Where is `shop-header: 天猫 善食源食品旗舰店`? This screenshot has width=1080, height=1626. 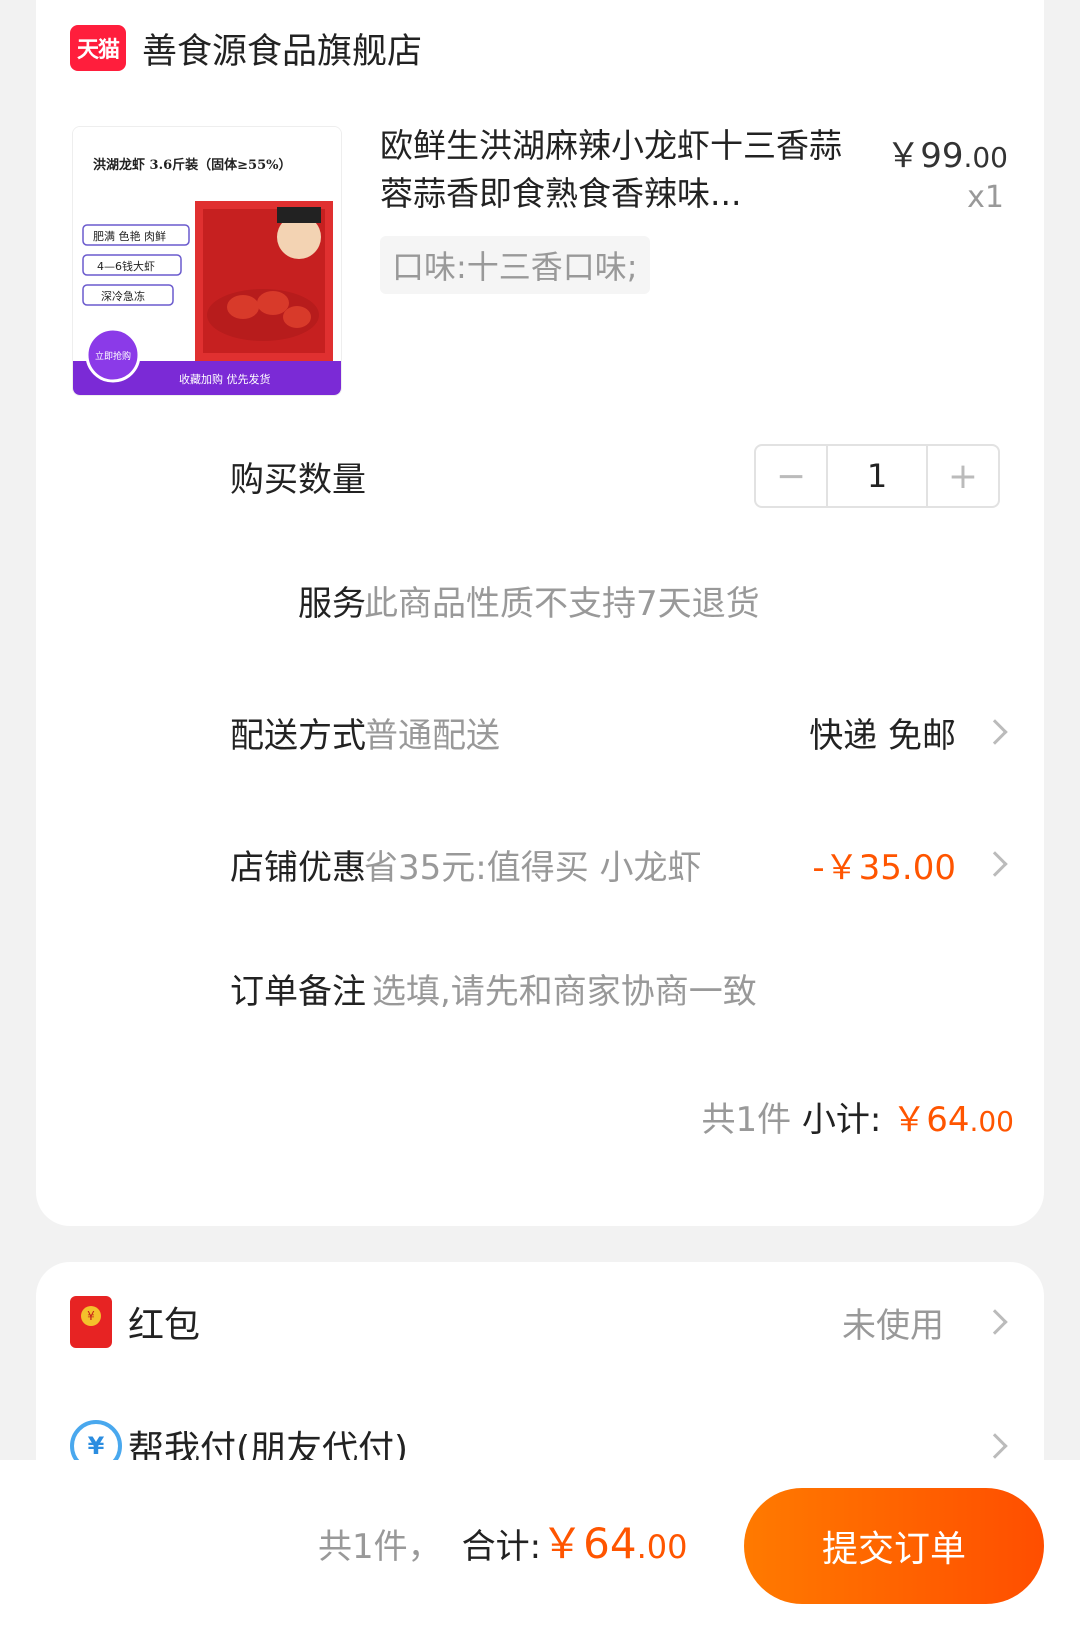 shop-header: 天猫 善食源食品旗舰店 is located at coordinates (246, 48).